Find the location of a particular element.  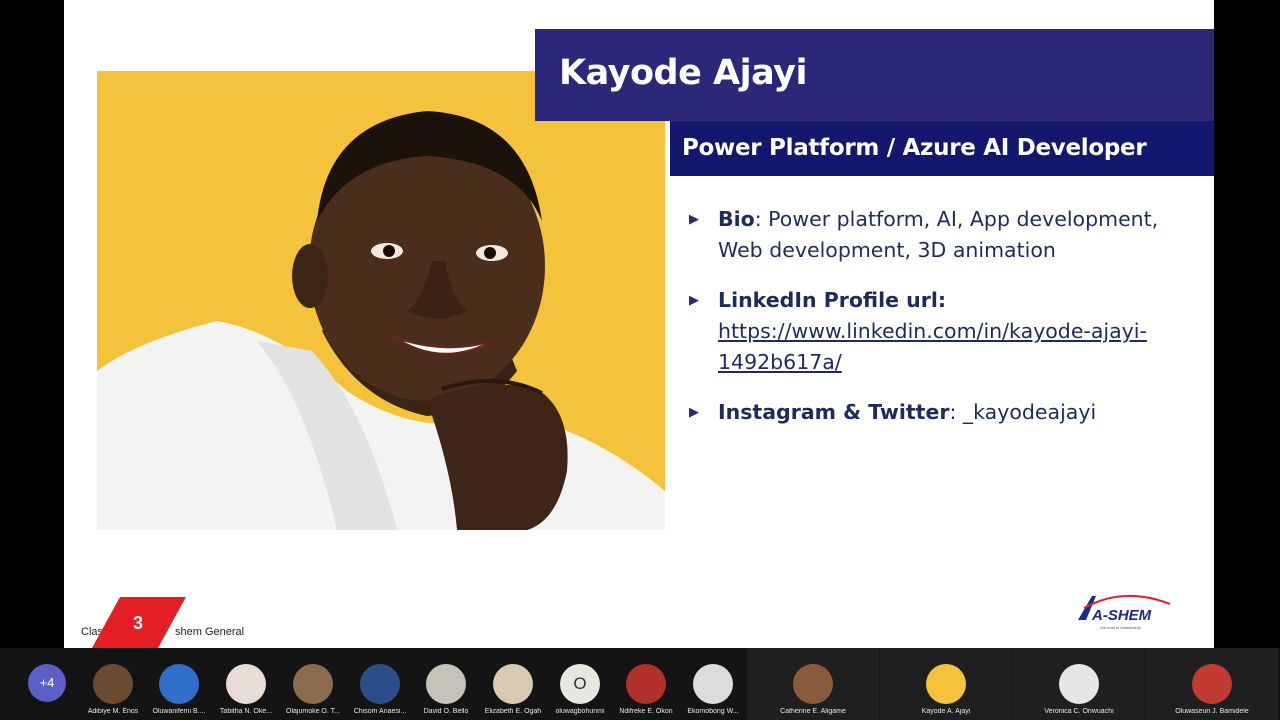

bullet-social: ▶ Instagram & Twitter: _kayodeajayi is located at coordinates (949, 412).